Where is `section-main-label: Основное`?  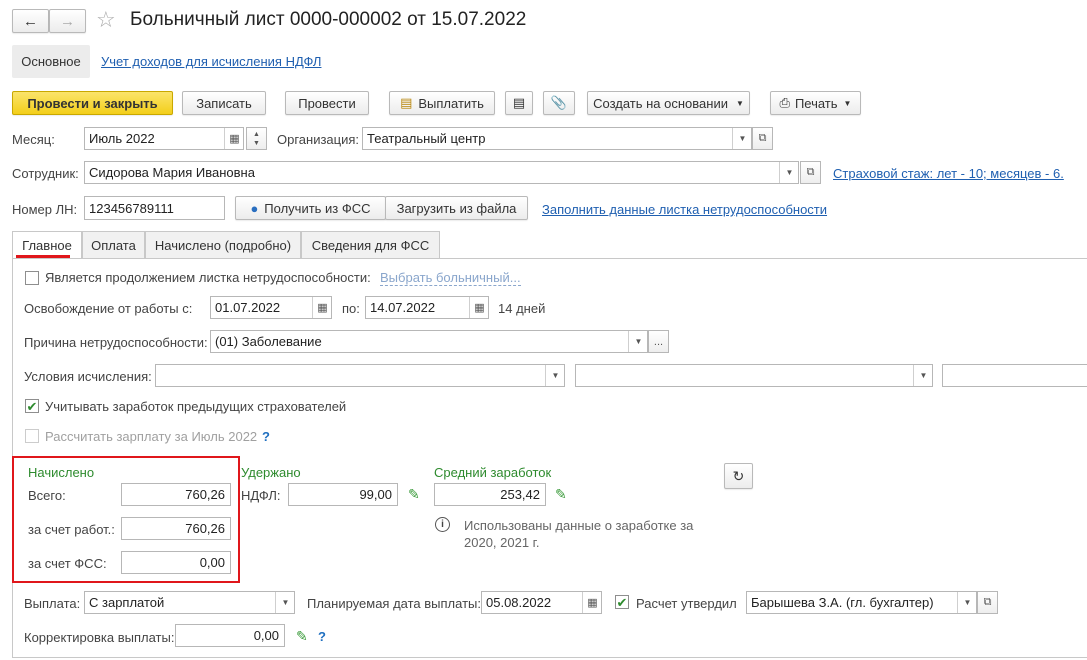 section-main-label: Основное is located at coordinates (51, 61).